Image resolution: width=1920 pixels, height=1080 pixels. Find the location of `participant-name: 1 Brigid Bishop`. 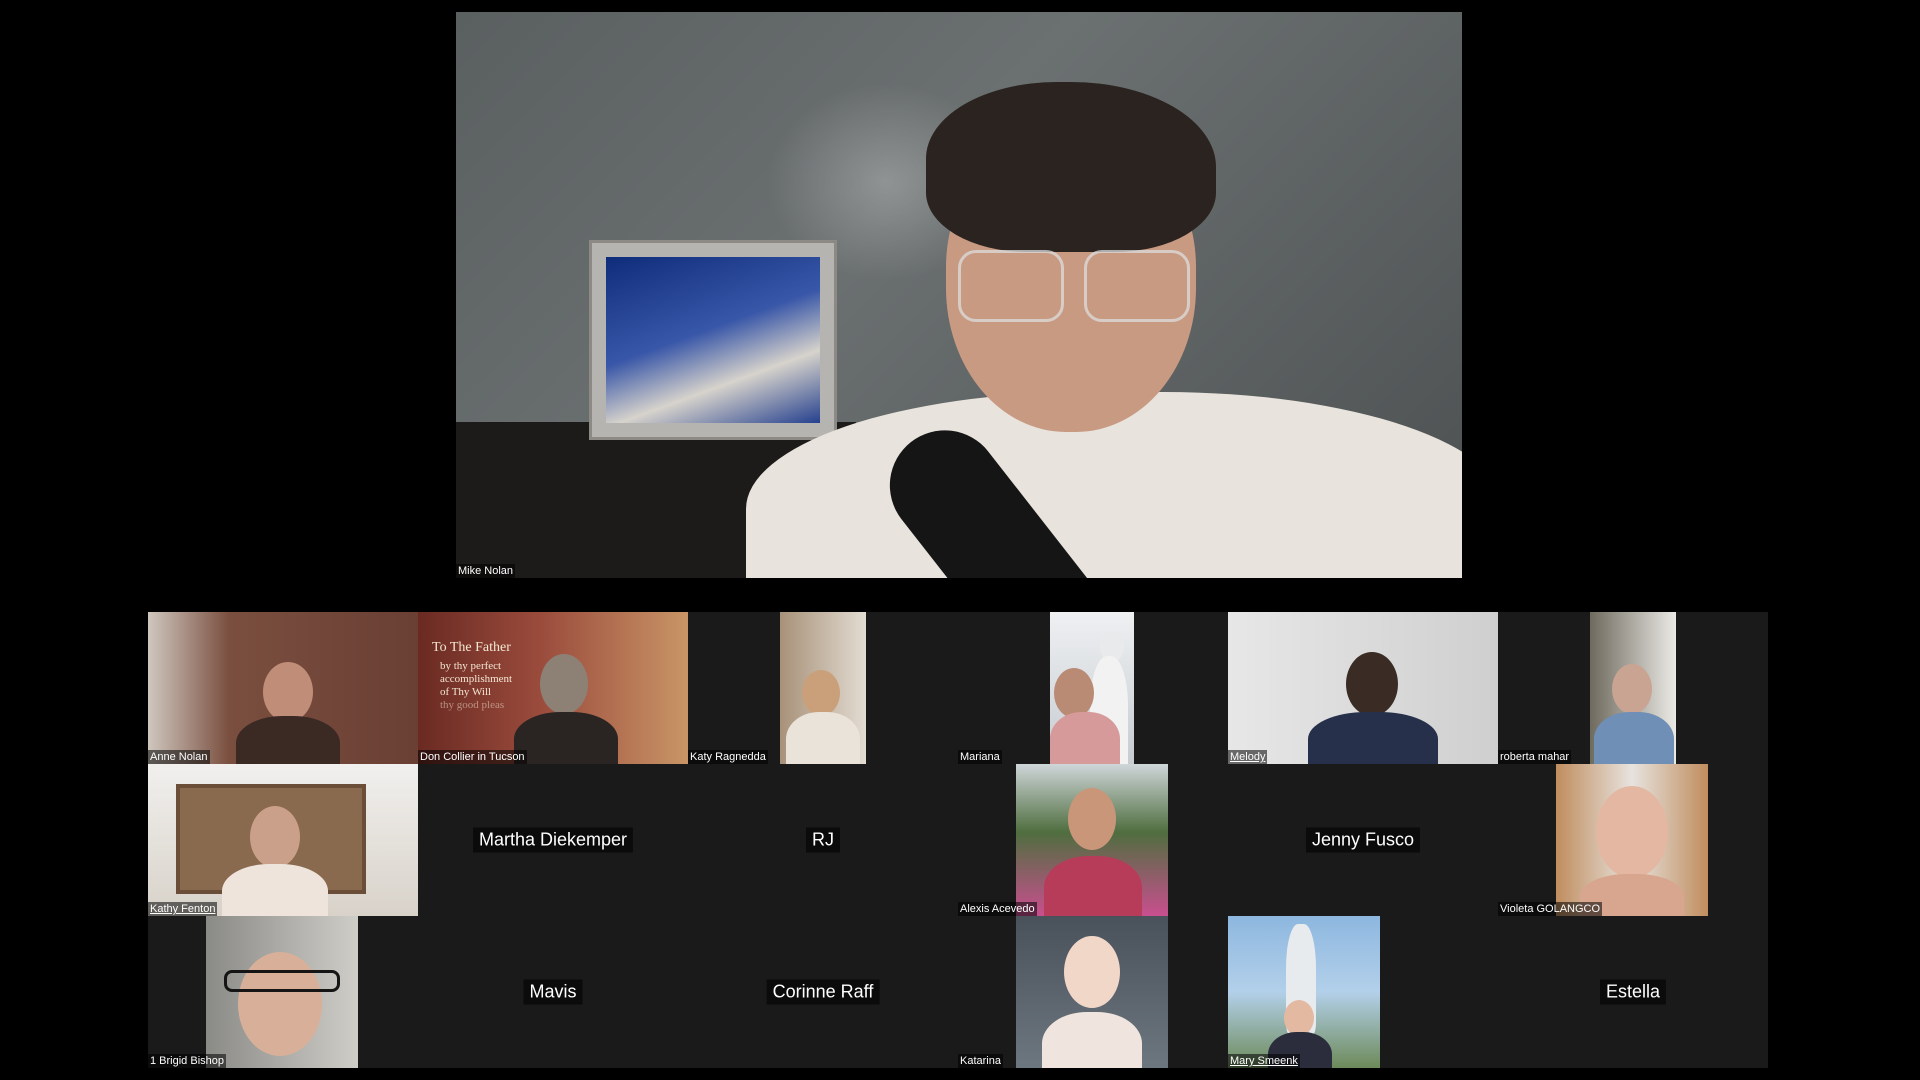

participant-name: 1 Brigid Bishop is located at coordinates (187, 1061).